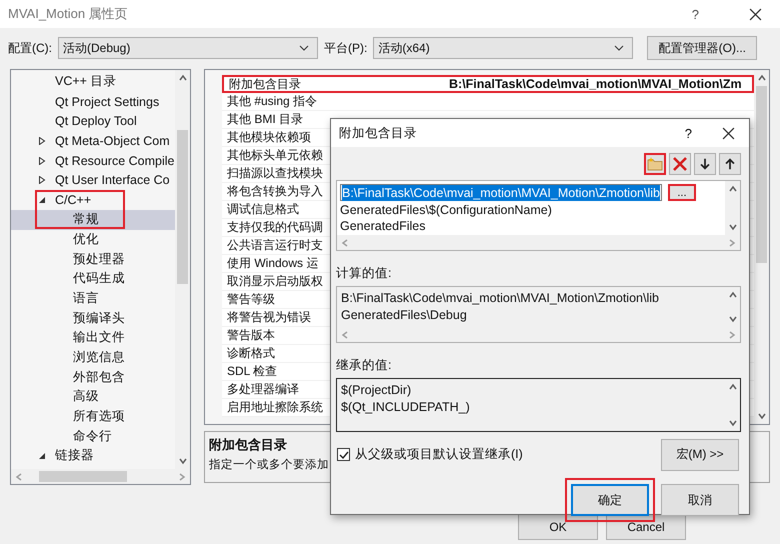  I want to click on value-line: $(ProjectDir), so click(376, 390).